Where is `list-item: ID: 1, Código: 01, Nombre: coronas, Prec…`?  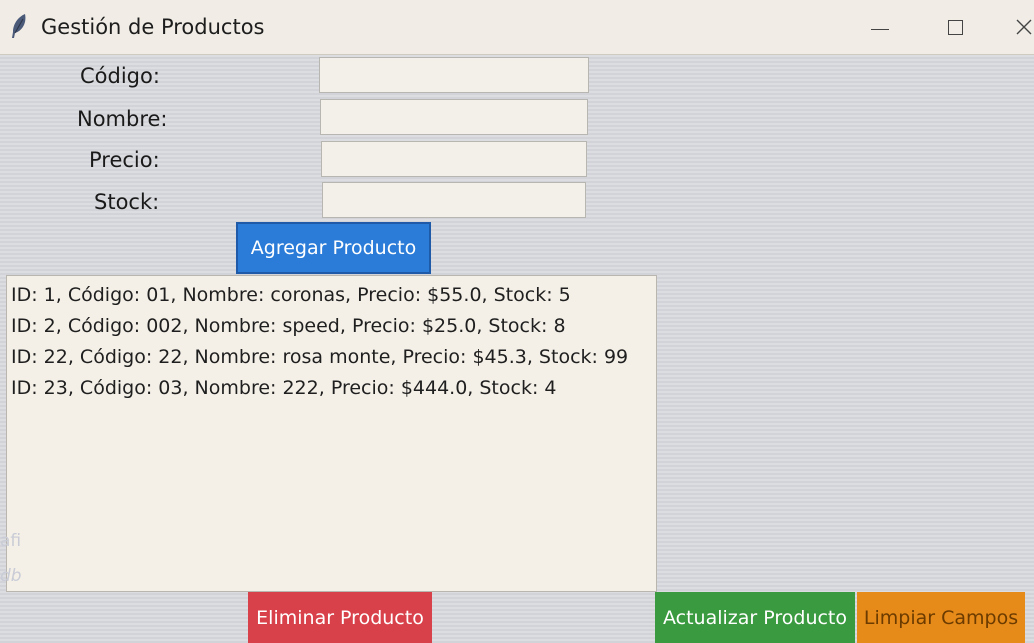 list-item: ID: 1, Código: 01, Nombre: coronas, Prec… is located at coordinates (291, 295).